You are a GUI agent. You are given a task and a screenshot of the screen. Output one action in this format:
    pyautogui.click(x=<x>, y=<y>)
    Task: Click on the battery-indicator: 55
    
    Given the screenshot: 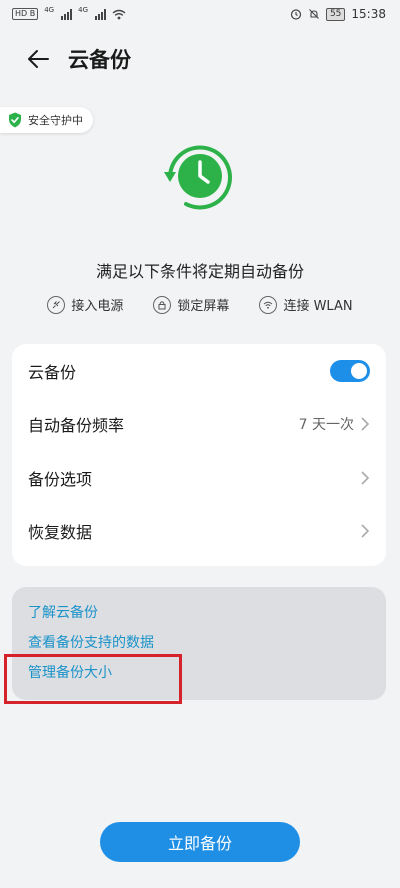 What is the action you would take?
    pyautogui.click(x=335, y=14)
    